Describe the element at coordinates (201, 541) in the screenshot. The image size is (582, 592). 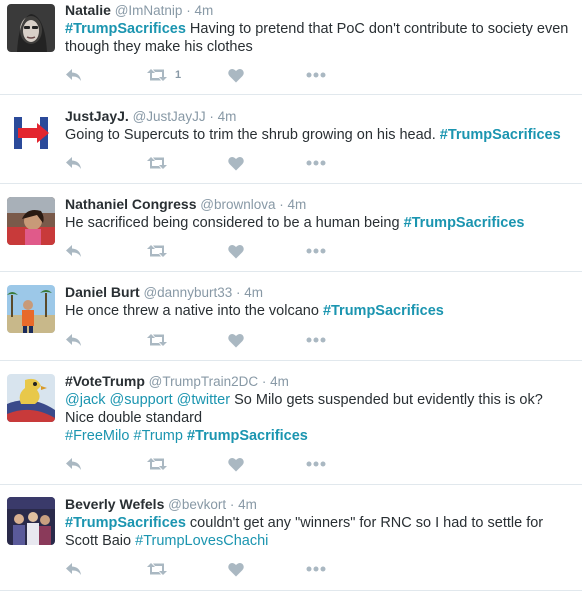
I see `hashtag-link: #TrumpLovesChachi` at that location.